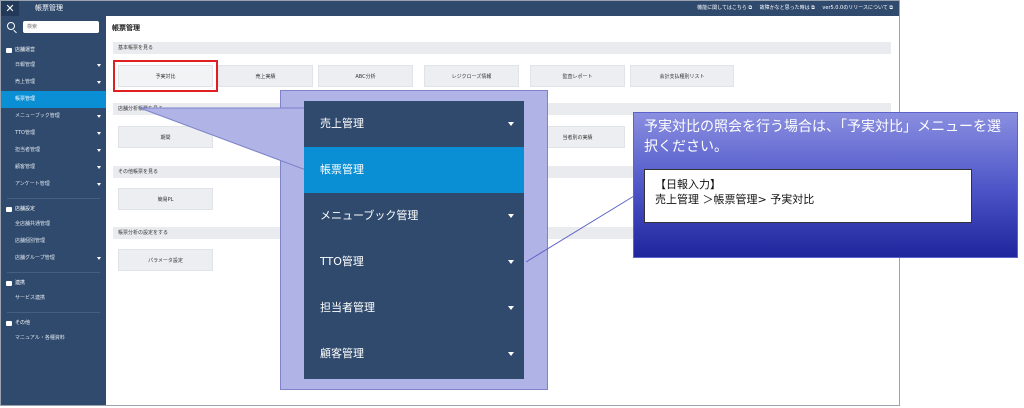 The height and width of the screenshot is (408, 1024). What do you see at coordinates (53, 133) in the screenshot?
I see `sidebar-item-tto: TTO管理` at bounding box center [53, 133].